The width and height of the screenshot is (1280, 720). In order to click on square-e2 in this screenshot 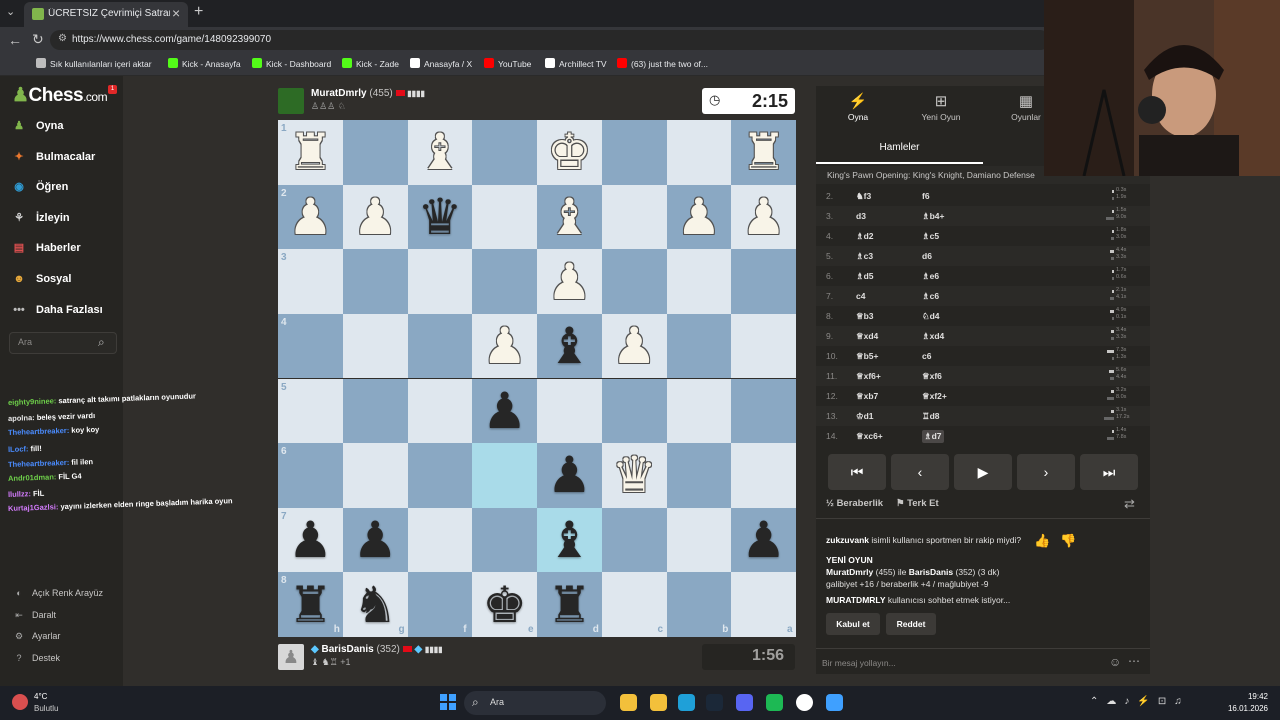, I will do `click(504, 217)`.